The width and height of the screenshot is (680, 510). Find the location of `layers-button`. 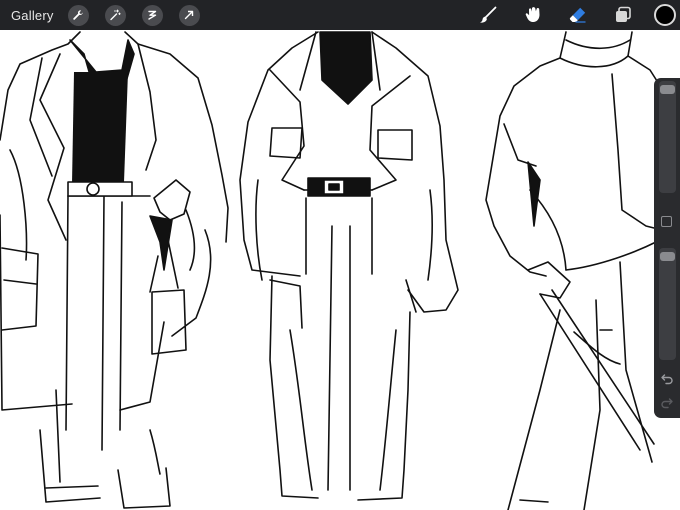

layers-button is located at coordinates (623, 15).